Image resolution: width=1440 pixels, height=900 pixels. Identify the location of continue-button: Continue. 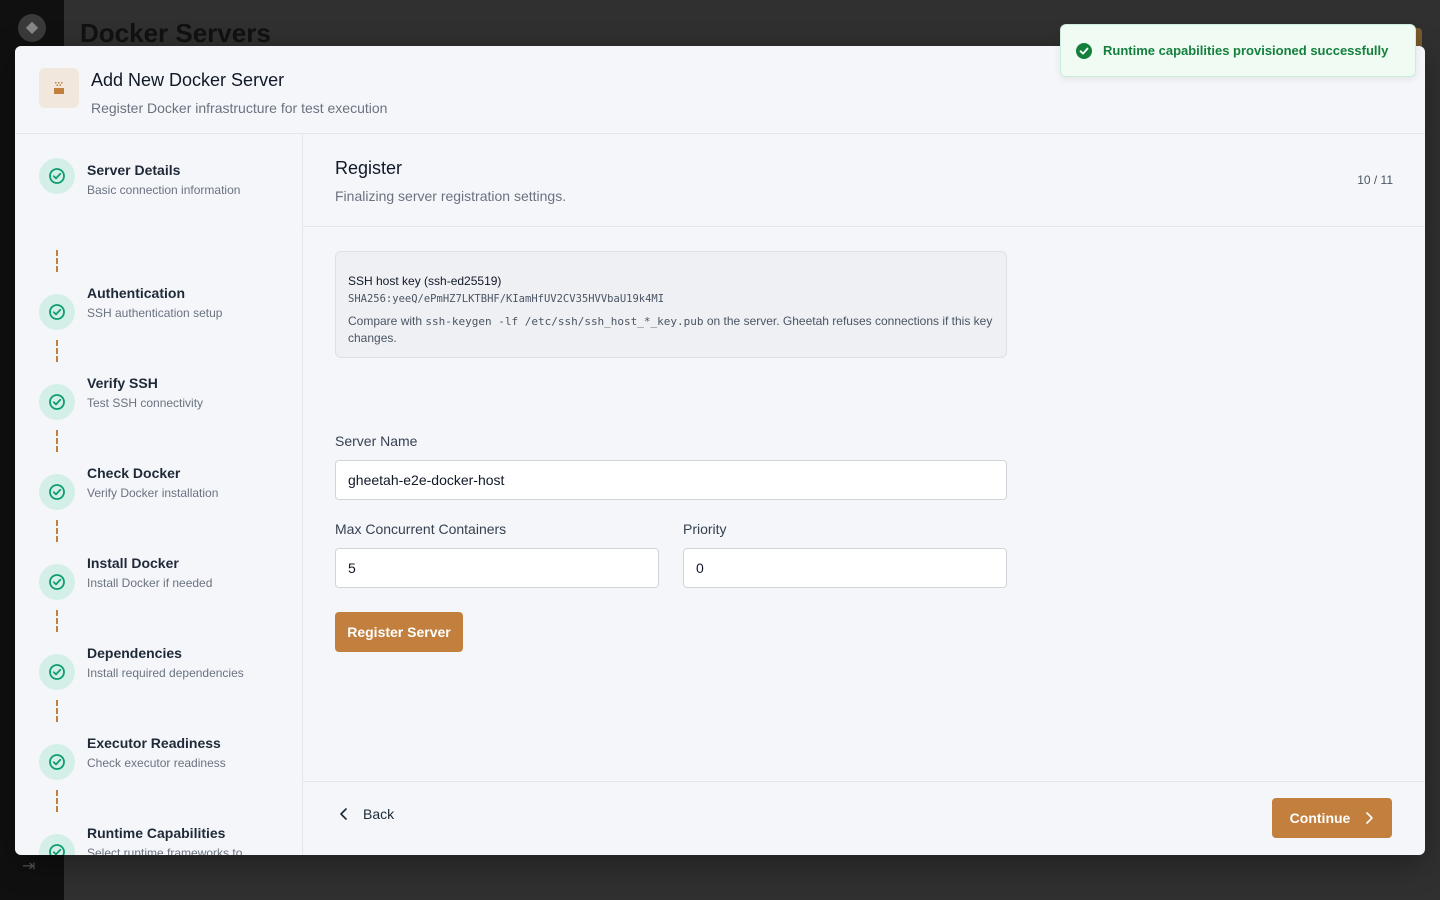
(1332, 818).